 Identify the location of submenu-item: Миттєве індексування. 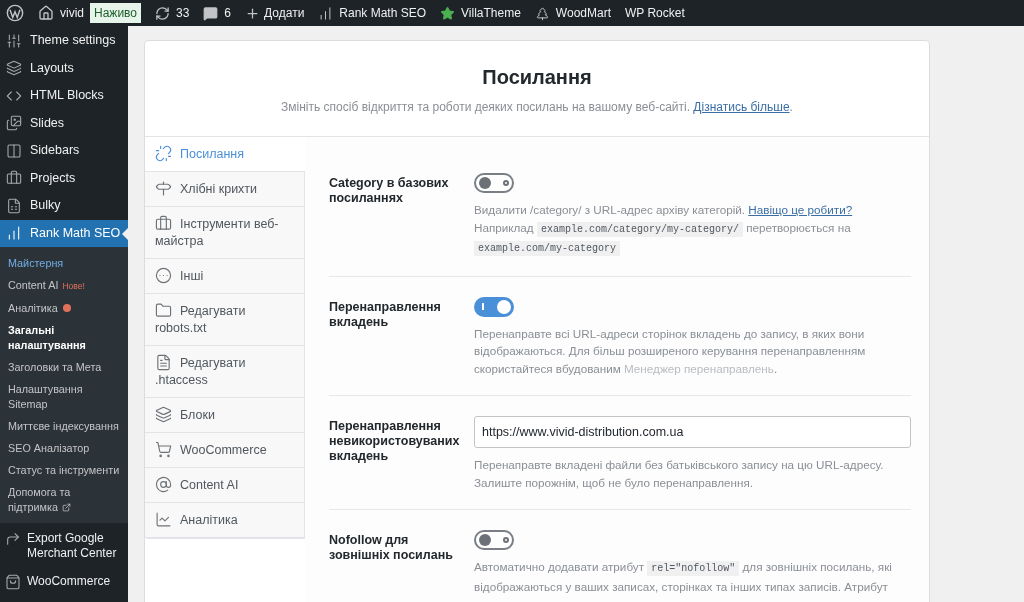
(64, 426).